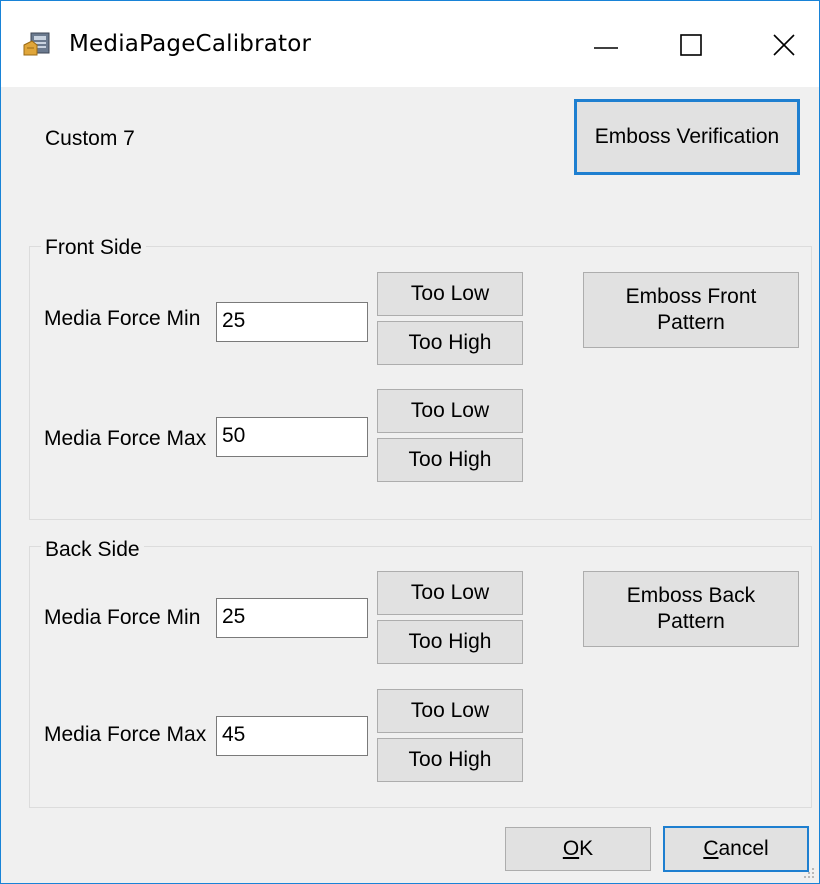 The height and width of the screenshot is (884, 820). I want to click on emboss-front-pattern-line1: Emboss Front, so click(691, 296).